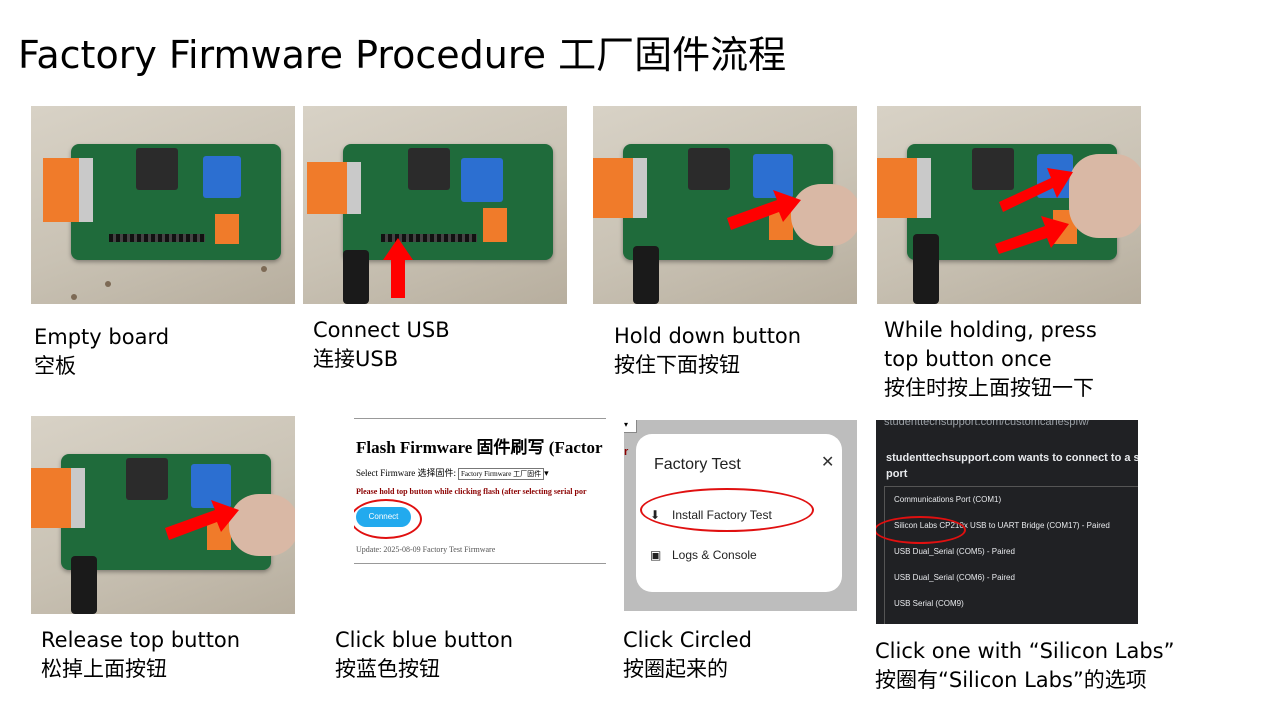  What do you see at coordinates (163, 205) in the screenshot?
I see `photo-empty-board` at bounding box center [163, 205].